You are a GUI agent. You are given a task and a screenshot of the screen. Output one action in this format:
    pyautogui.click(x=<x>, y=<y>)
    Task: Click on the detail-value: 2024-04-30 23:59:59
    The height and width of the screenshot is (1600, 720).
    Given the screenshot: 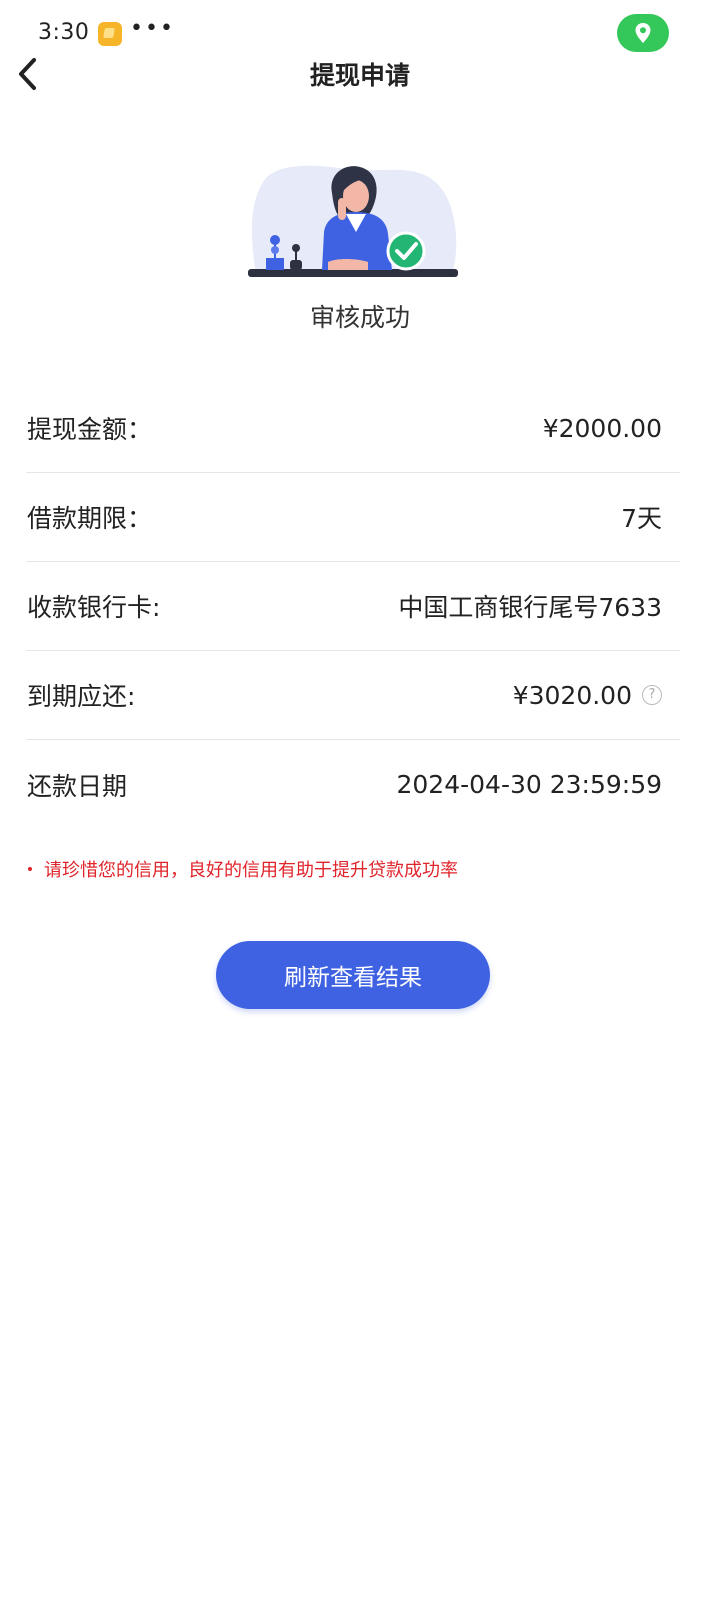 What is the action you would take?
    pyautogui.click(x=538, y=784)
    